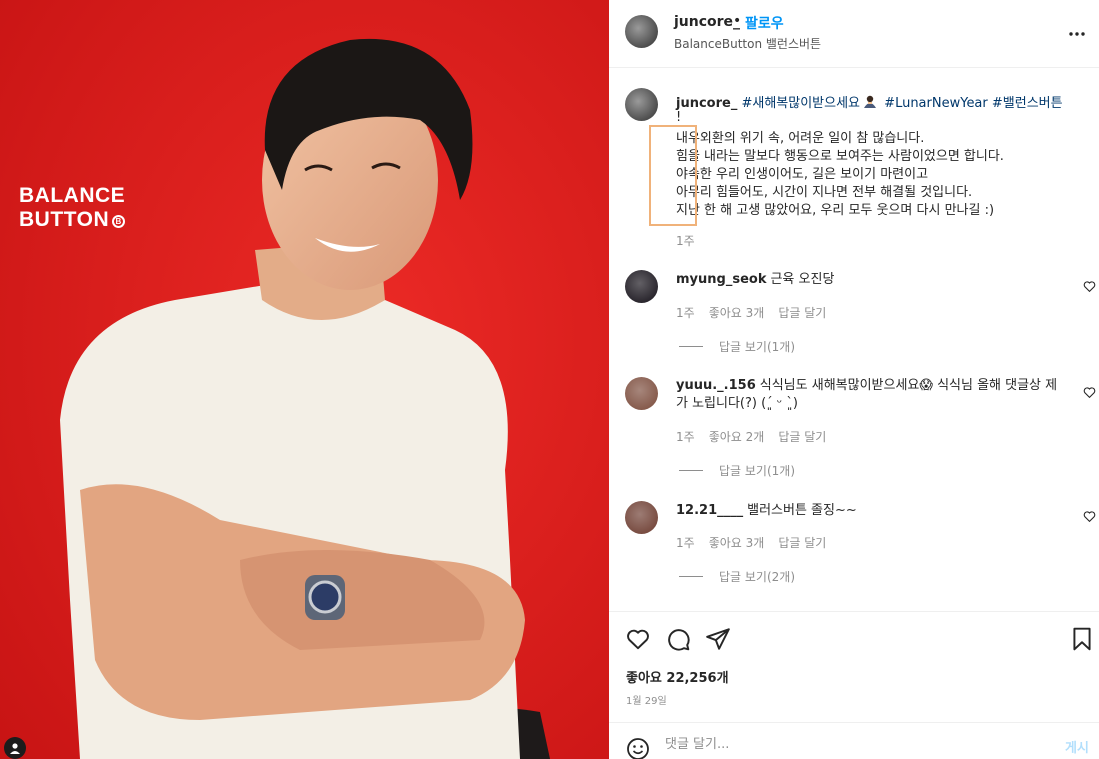 The height and width of the screenshot is (759, 1099). I want to click on comment-body: myung_seok 근육 오진당, so click(868, 280).